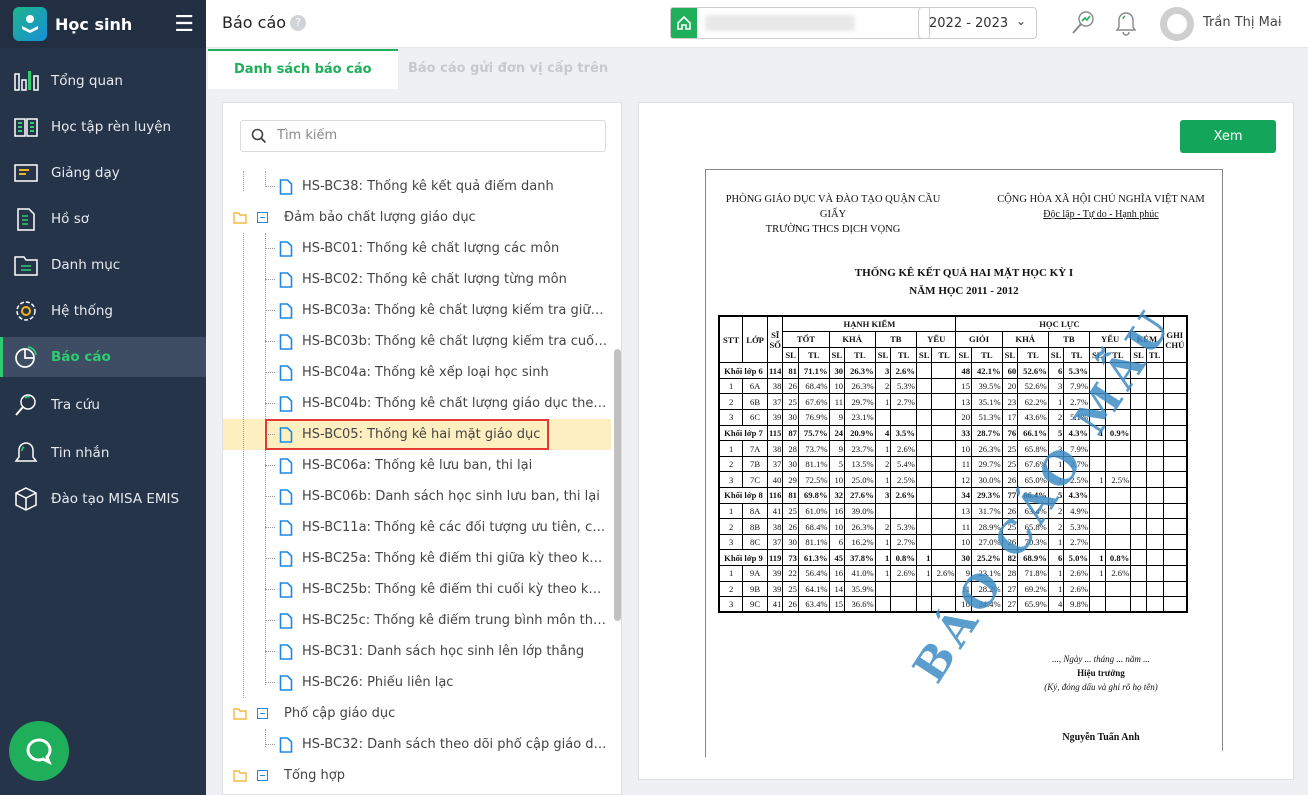  I want to click on sidebar-item-8: Tin nhắn, so click(103, 453).